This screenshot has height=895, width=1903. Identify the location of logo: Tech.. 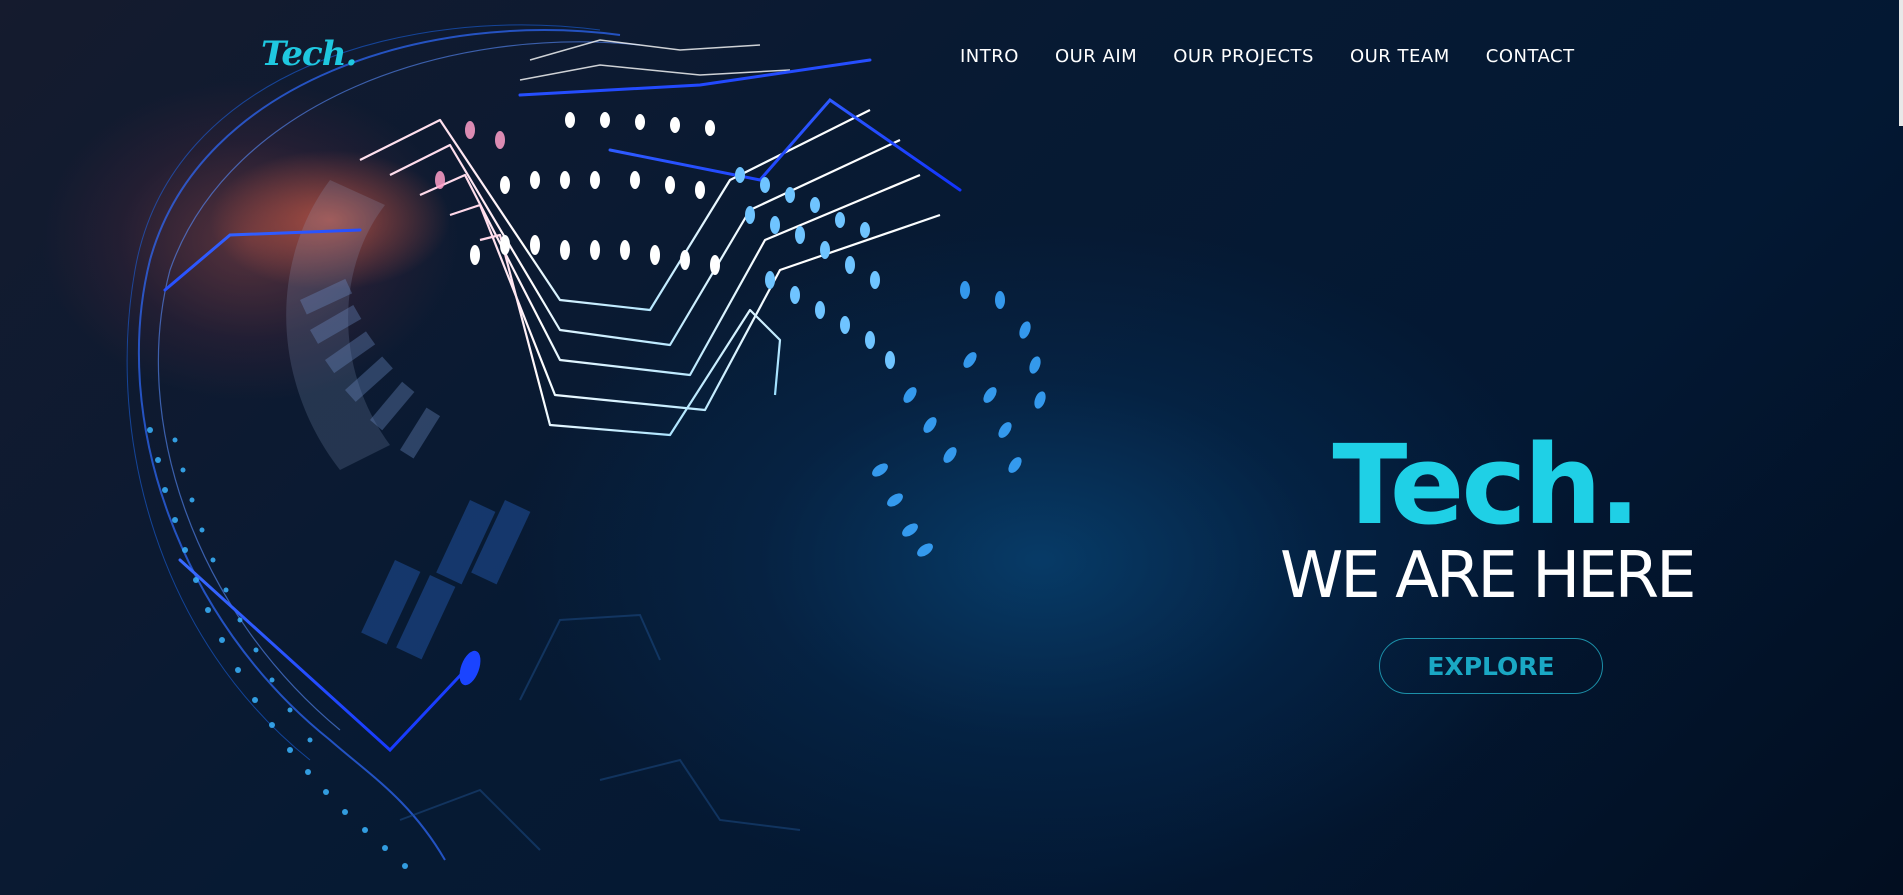
(309, 54).